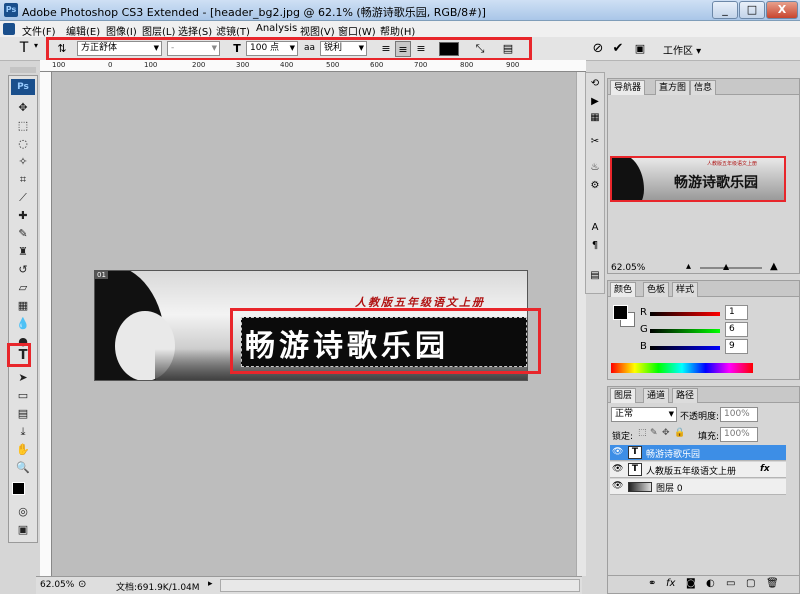 The height and width of the screenshot is (594, 800). Describe the element at coordinates (644, 414) in the screenshot. I see `blend-mode-select: 正常 ▼` at that location.